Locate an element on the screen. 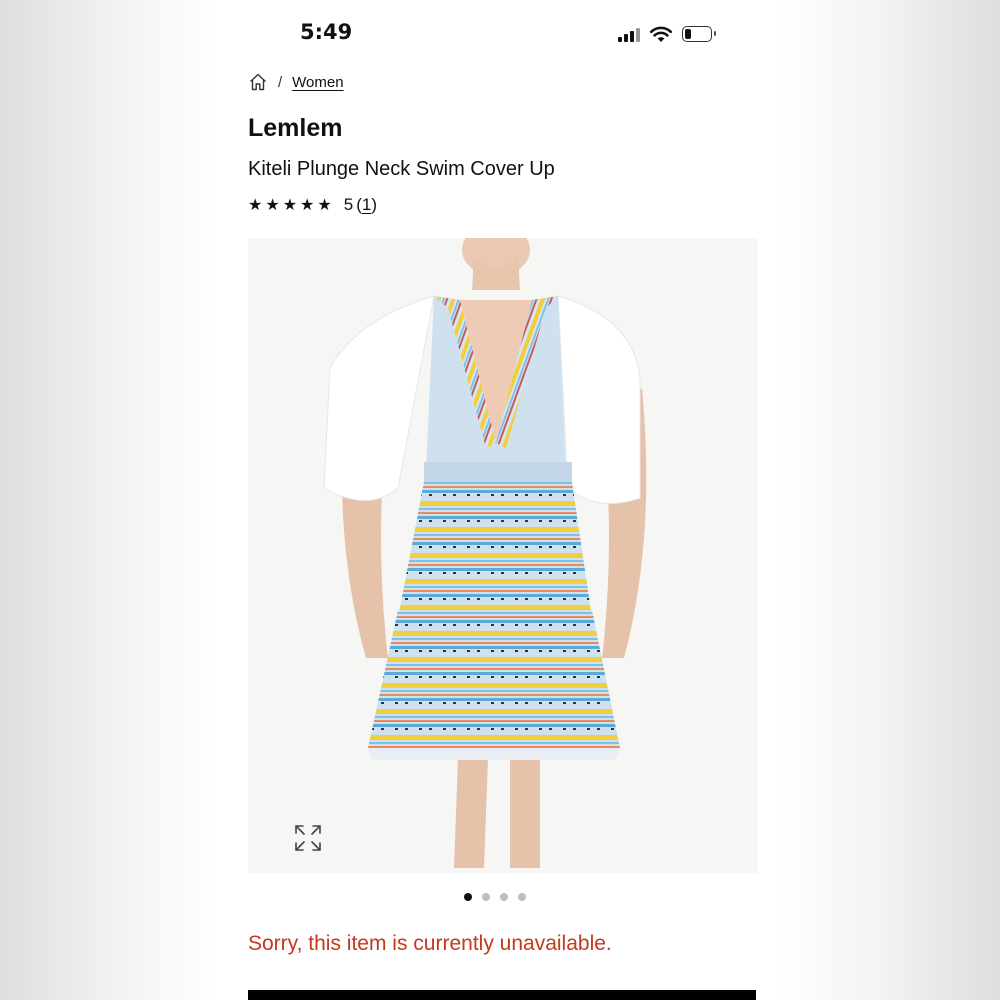  cellular-signal-icon is located at coordinates (629, 34).